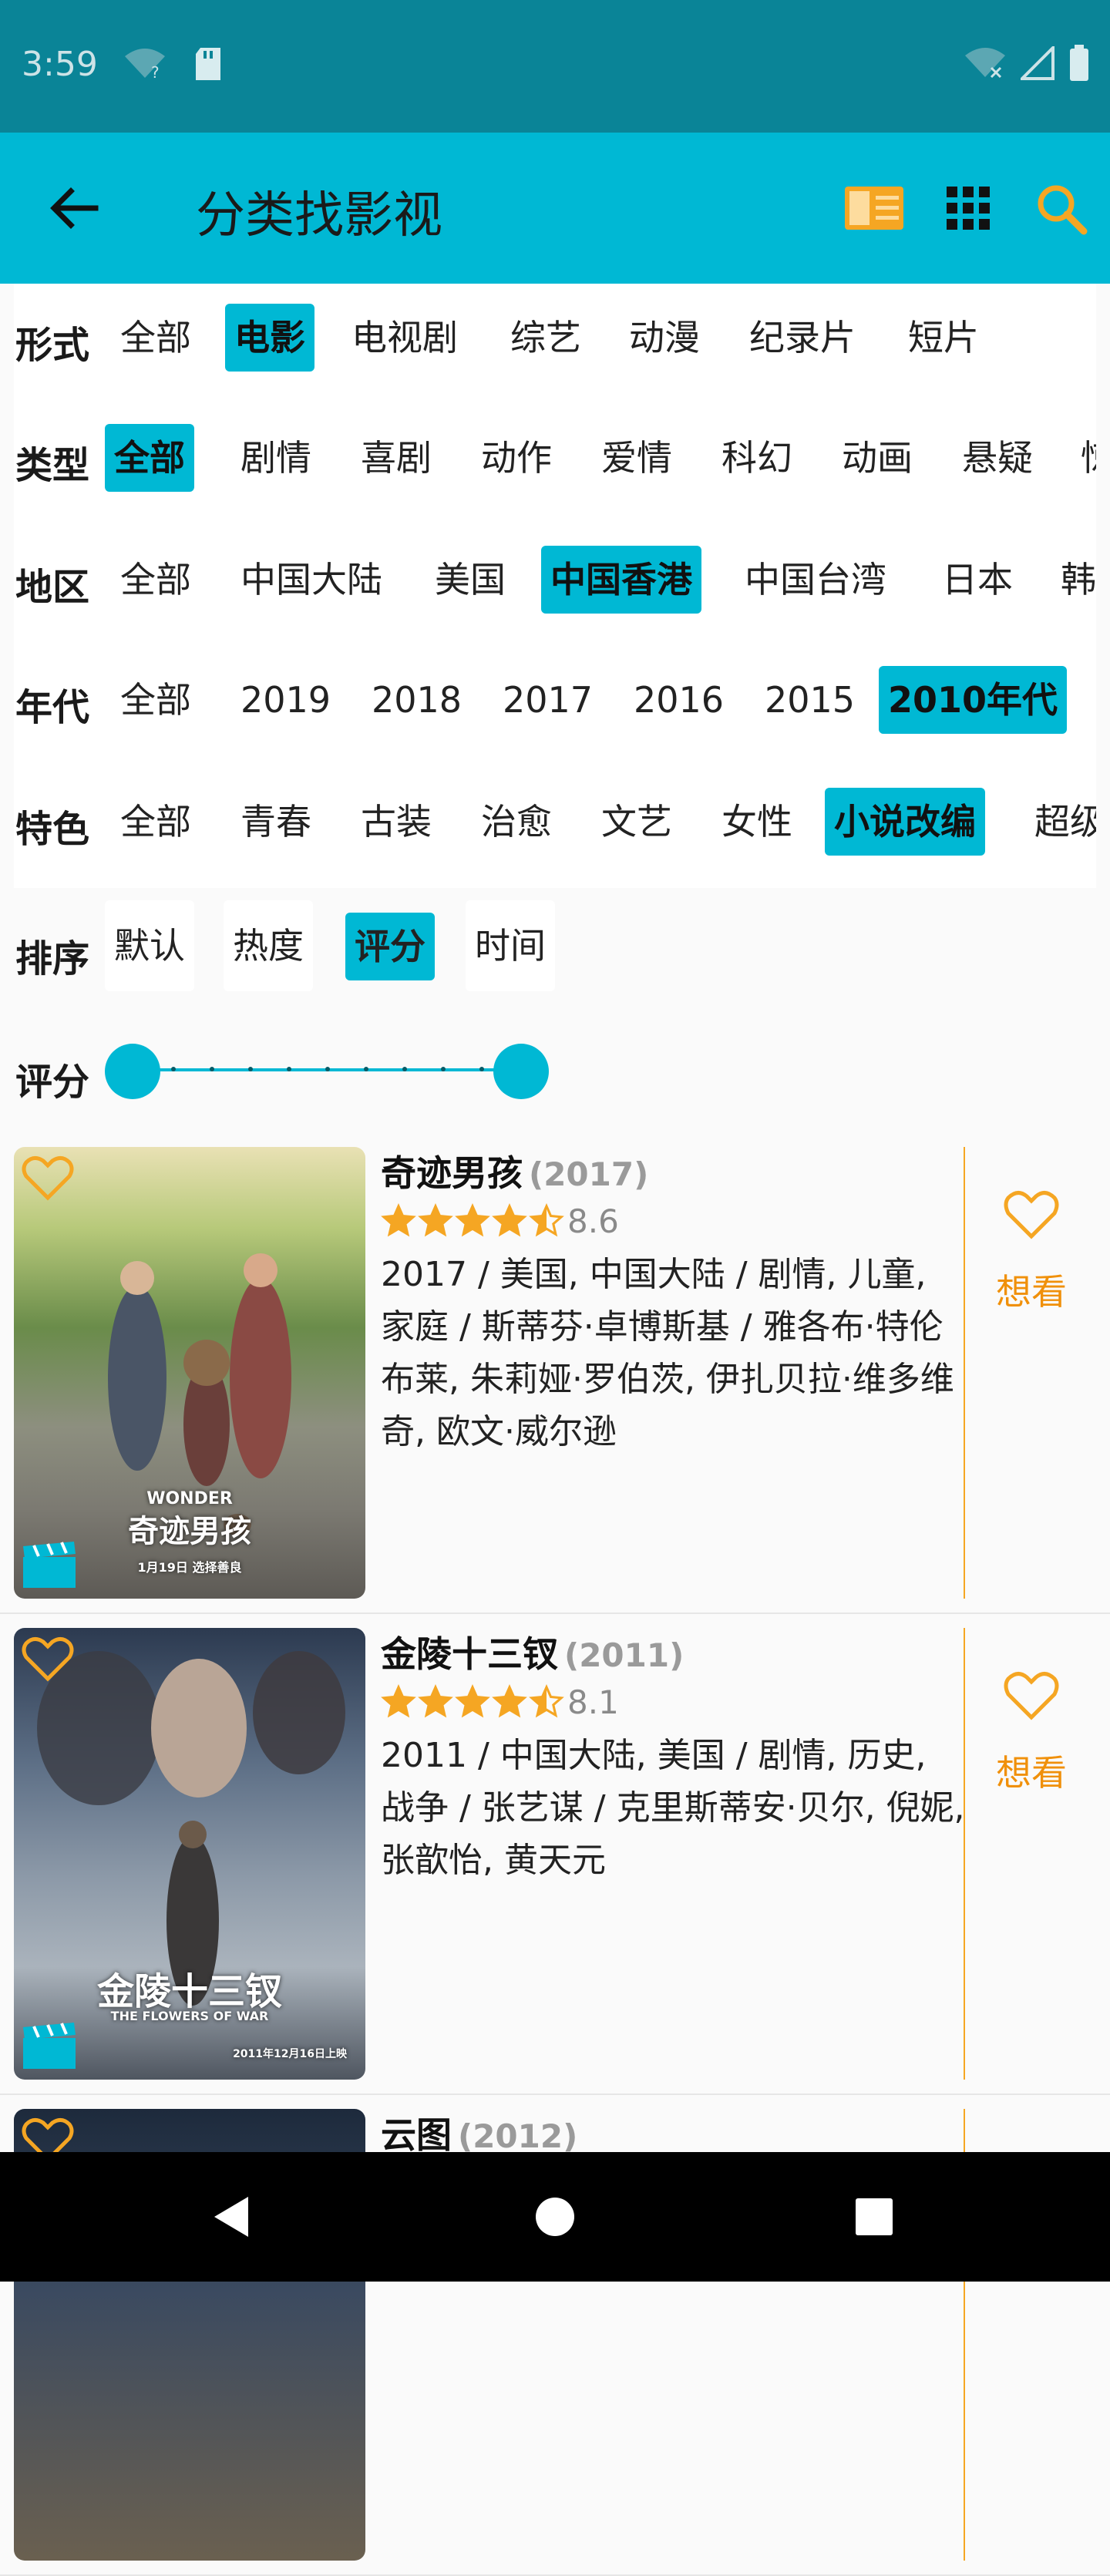 The height and width of the screenshot is (2576, 1110). I want to click on chip-feature-novel: 小说改编, so click(905, 822).